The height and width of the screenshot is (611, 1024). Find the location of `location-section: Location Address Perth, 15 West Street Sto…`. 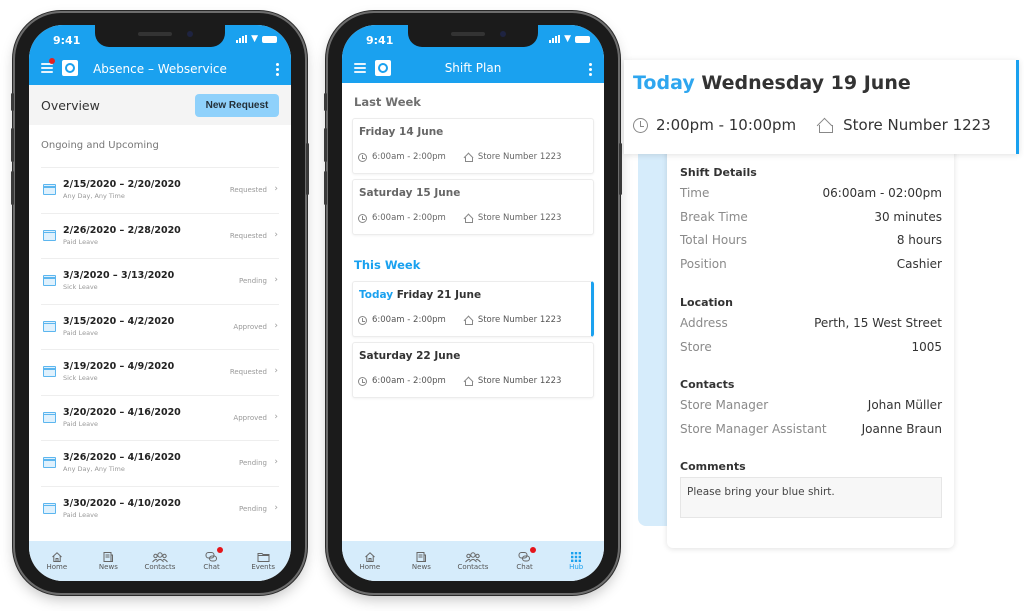

location-section: Location Address Perth, 15 West Street Sto… is located at coordinates (811, 329).